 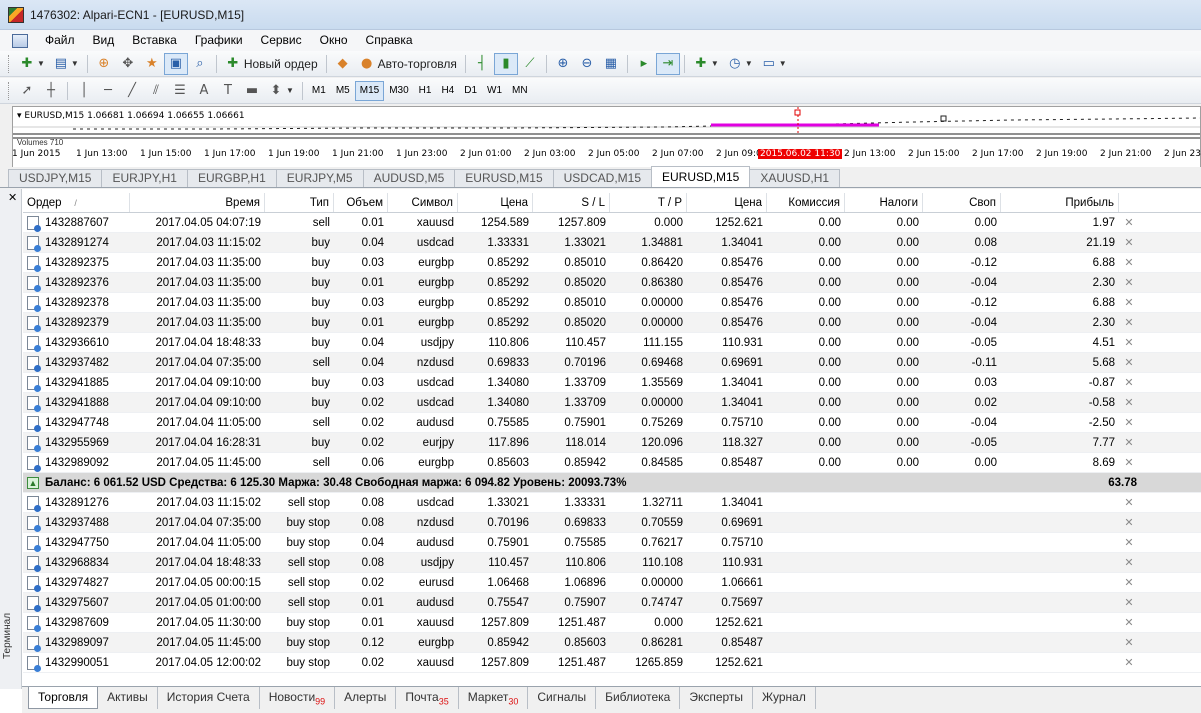 What do you see at coordinates (231, 178) in the screenshot?
I see `chart-tab: EURGBP,H1` at bounding box center [231, 178].